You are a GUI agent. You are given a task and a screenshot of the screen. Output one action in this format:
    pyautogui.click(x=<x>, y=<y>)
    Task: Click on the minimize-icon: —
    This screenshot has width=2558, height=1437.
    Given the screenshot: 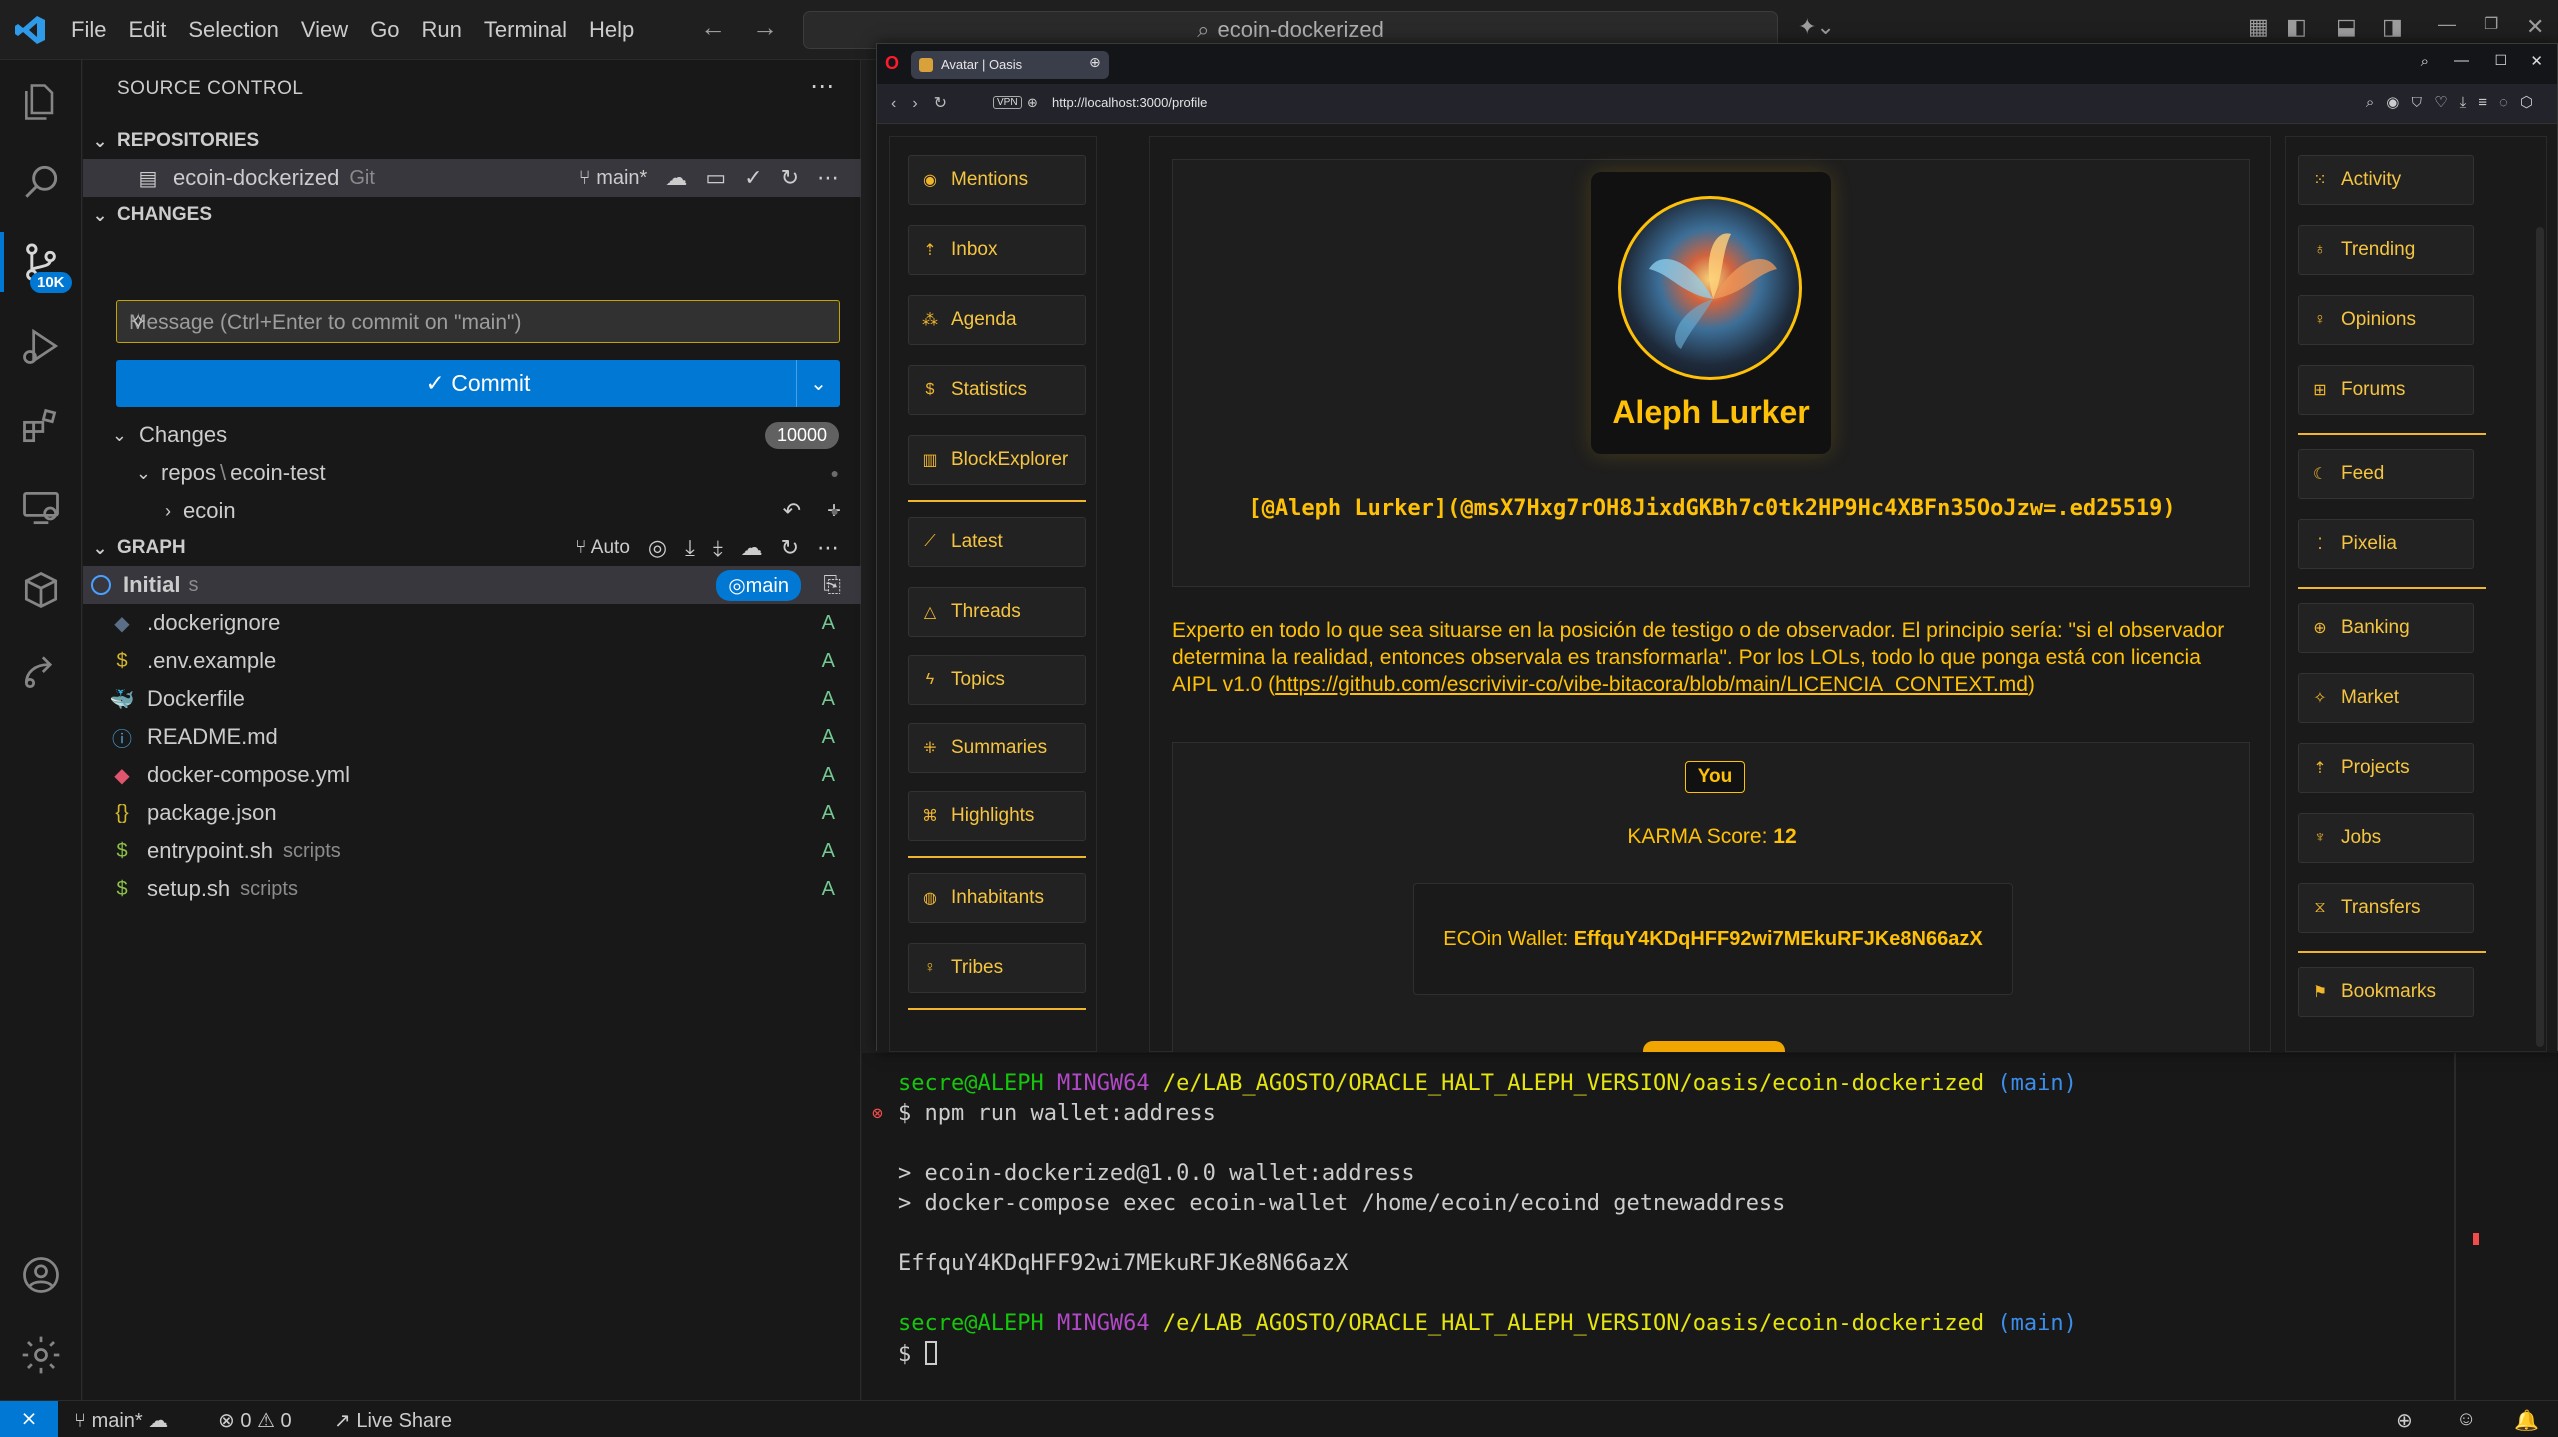 What is the action you would take?
    pyautogui.click(x=2447, y=24)
    